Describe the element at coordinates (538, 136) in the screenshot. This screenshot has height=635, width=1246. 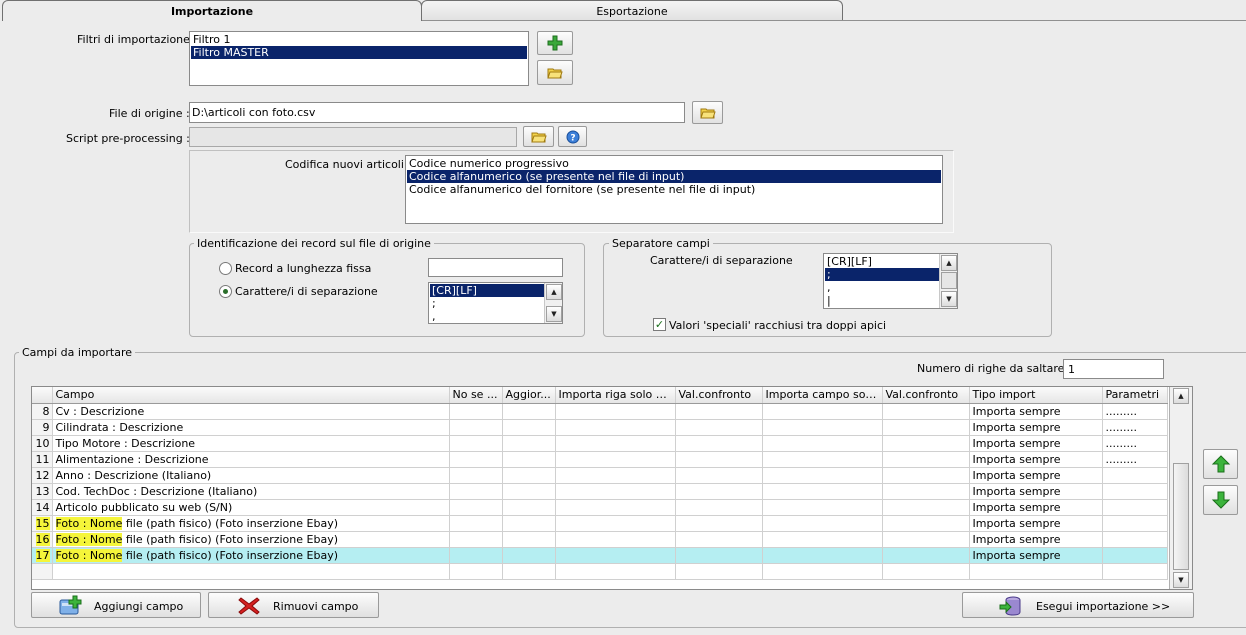
I see `browse-script-button` at that location.